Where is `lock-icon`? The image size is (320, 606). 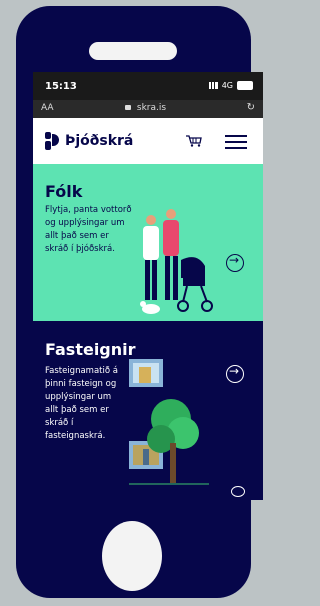 lock-icon is located at coordinates (128, 107).